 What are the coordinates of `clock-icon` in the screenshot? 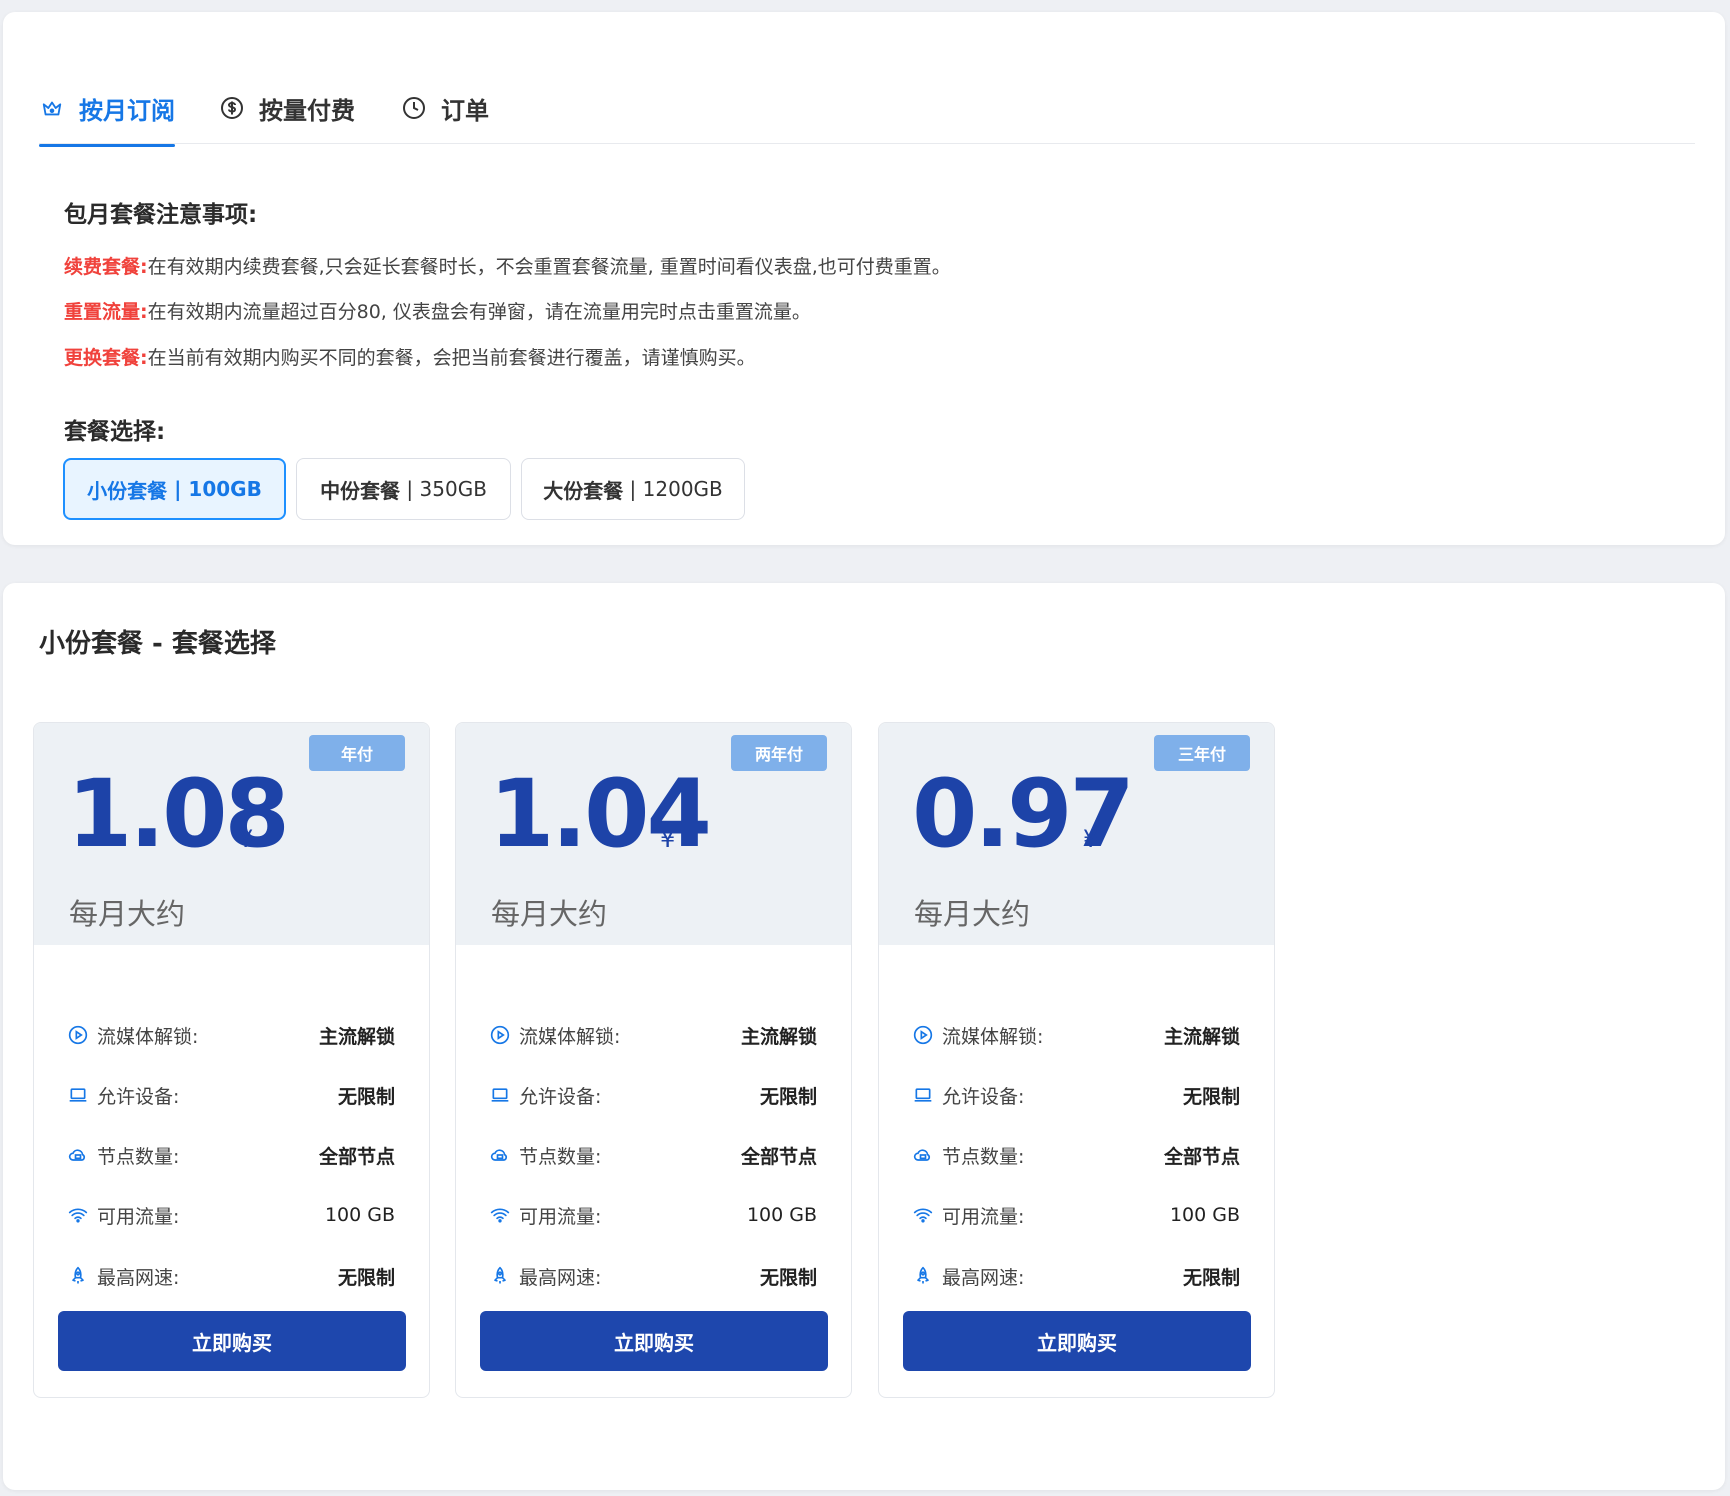 It's located at (414, 108).